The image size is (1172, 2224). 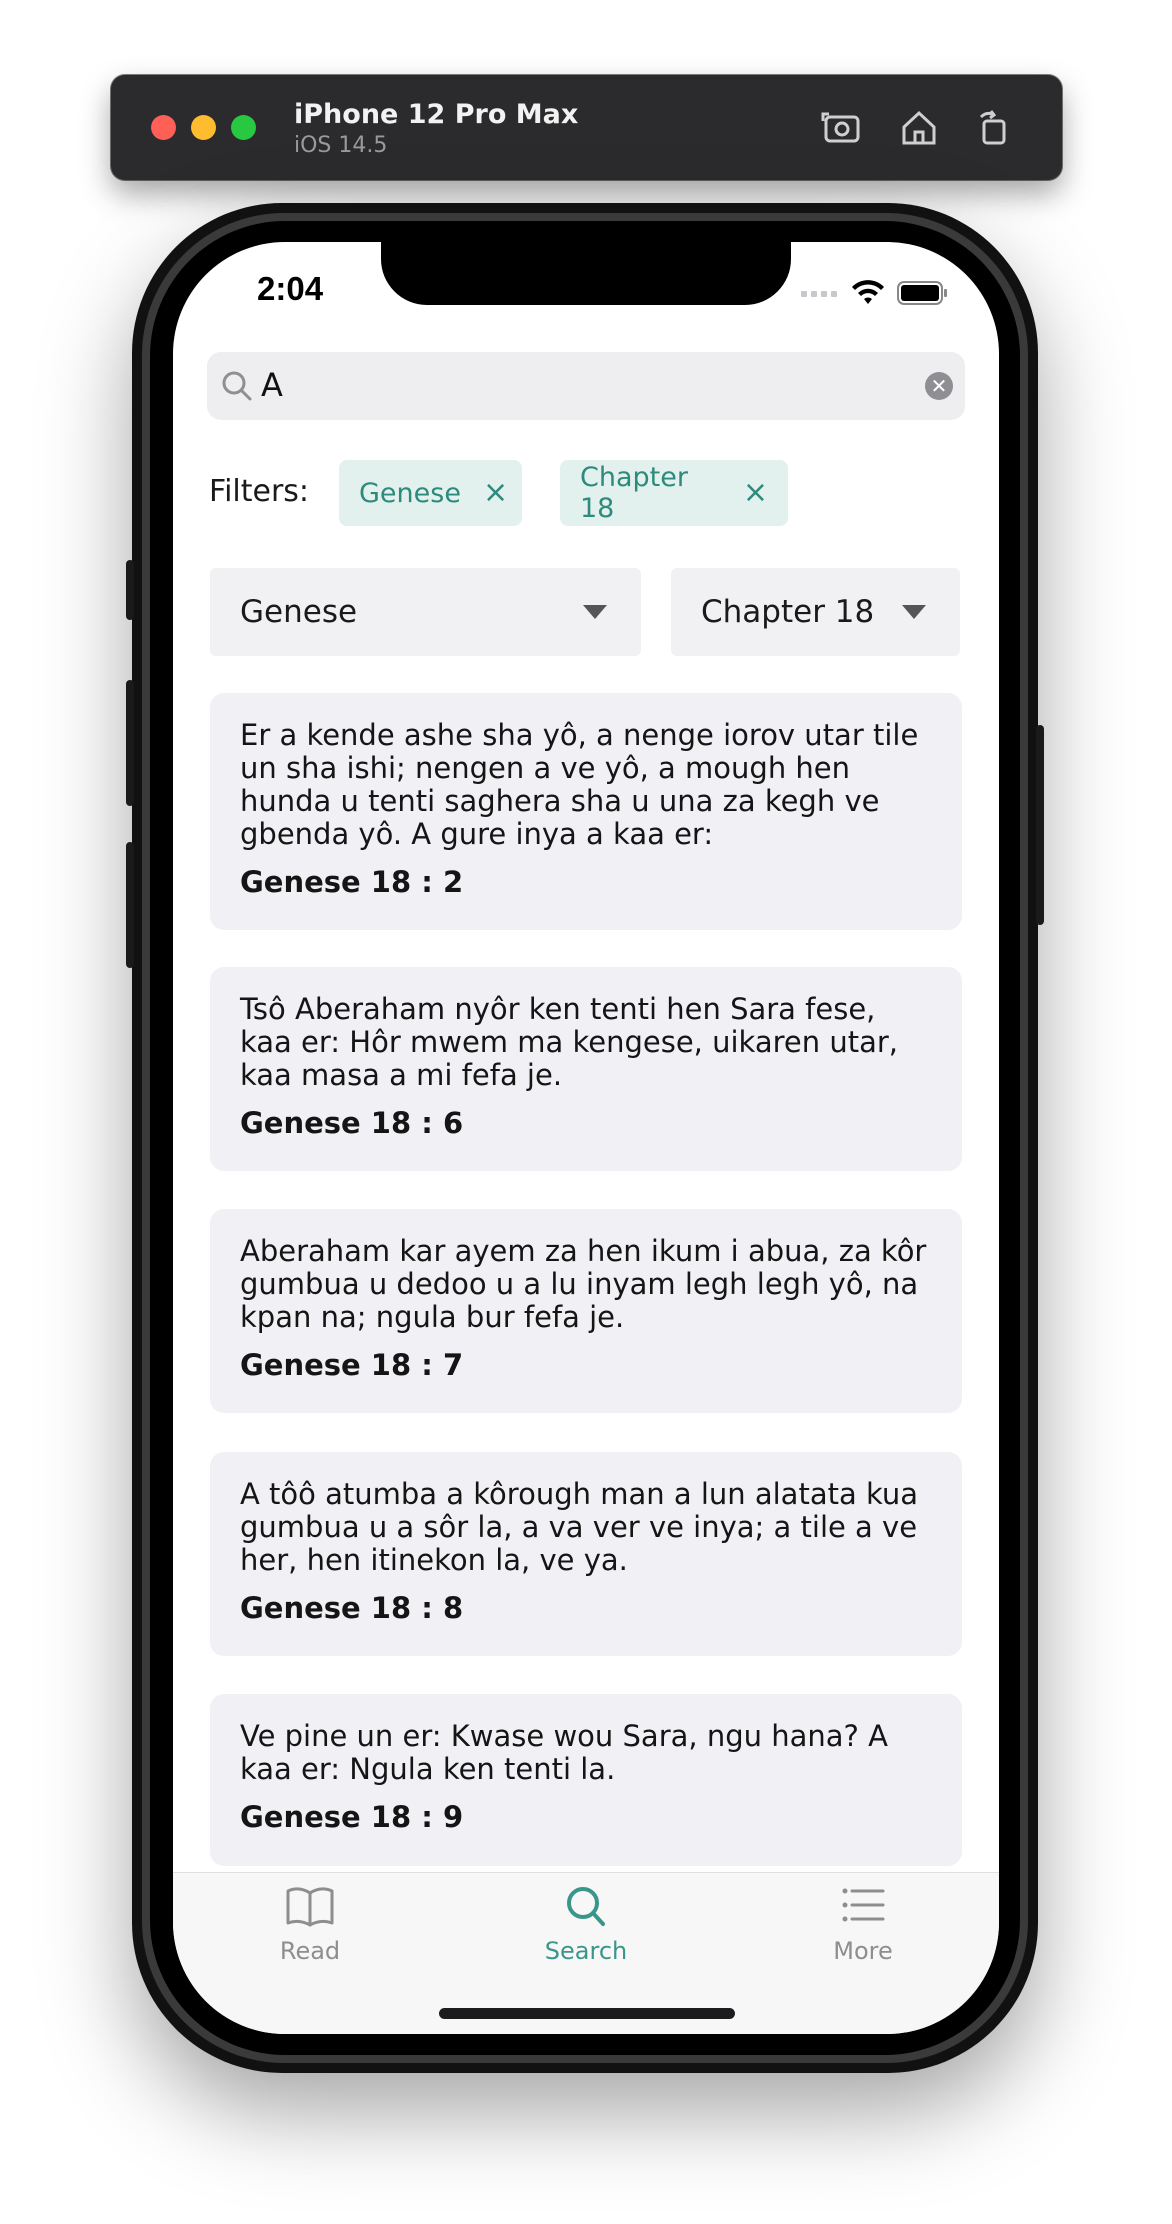 What do you see at coordinates (863, 1951) in the screenshot?
I see `tab-more-label: More` at bounding box center [863, 1951].